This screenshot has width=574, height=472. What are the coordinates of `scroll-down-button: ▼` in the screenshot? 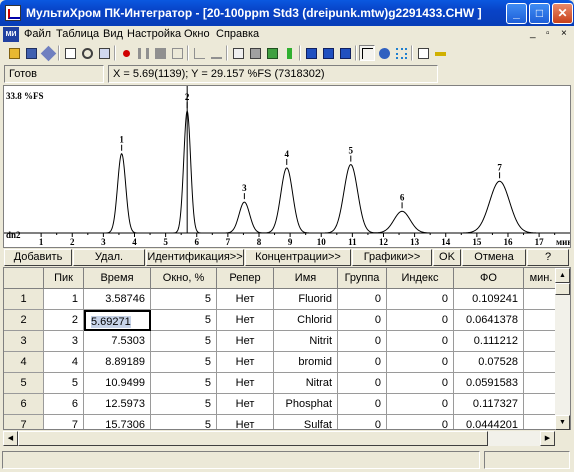 It's located at (562, 422).